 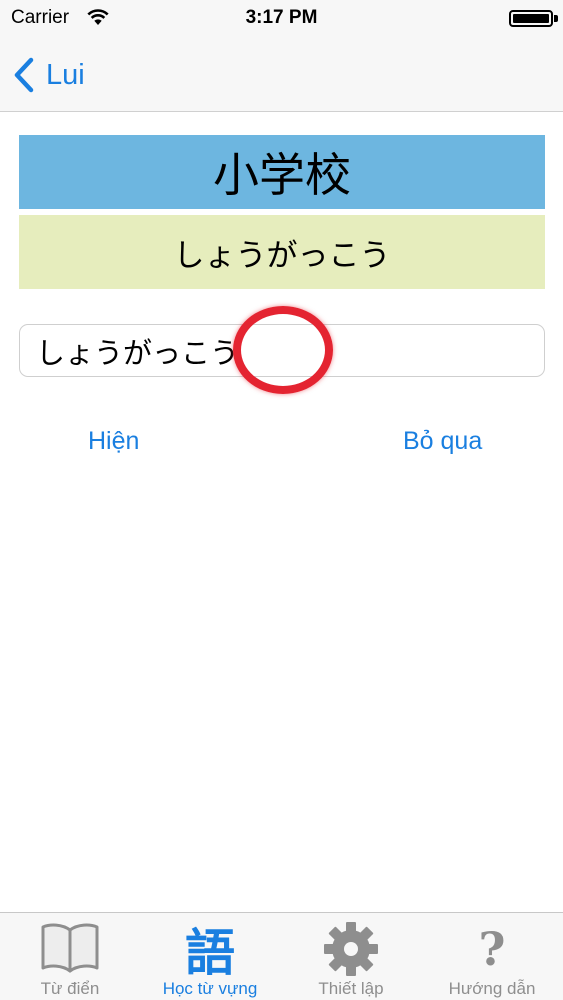 What do you see at coordinates (492, 988) in the screenshot?
I see `tab-label: Hướng dẫn` at bounding box center [492, 988].